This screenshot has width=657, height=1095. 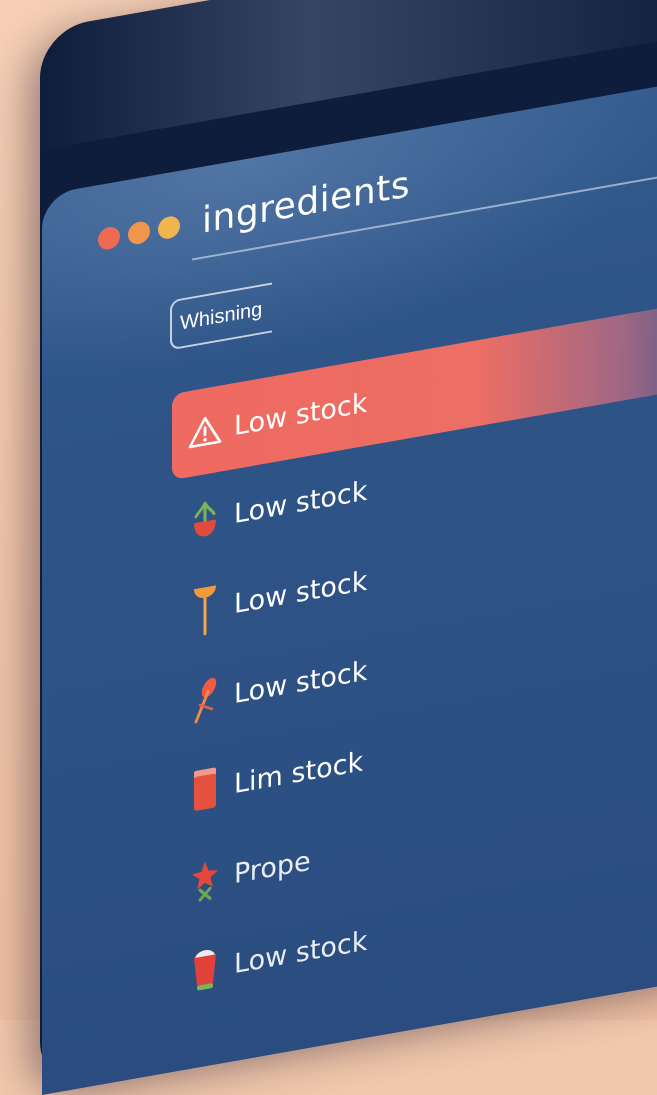 What do you see at coordinates (205, 789) in the screenshot?
I see `jar-icon` at bounding box center [205, 789].